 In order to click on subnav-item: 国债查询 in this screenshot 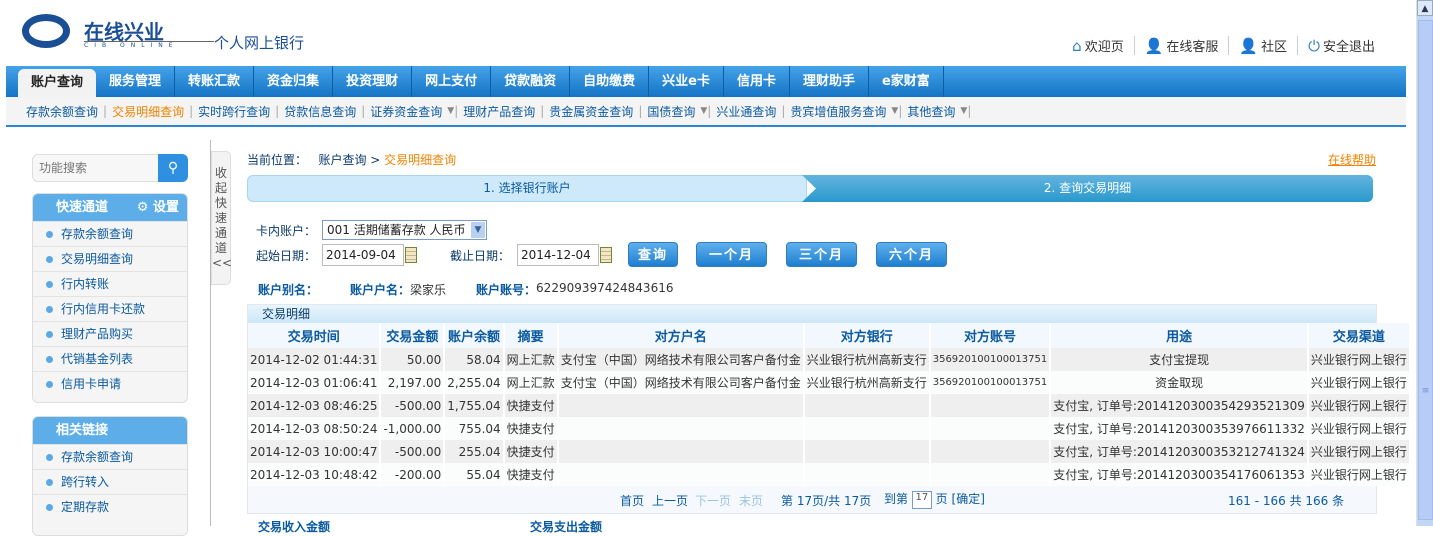, I will do `click(671, 111)`.